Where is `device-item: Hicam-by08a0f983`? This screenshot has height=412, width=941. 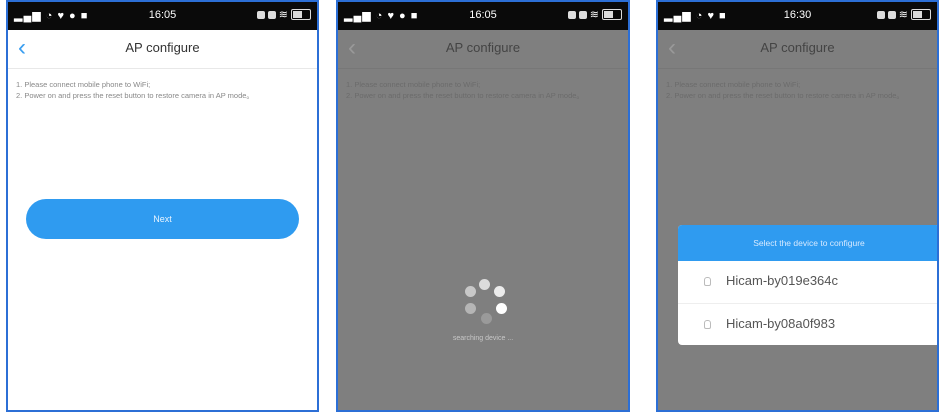
device-item: Hicam-by08a0f983 is located at coordinates (807, 324).